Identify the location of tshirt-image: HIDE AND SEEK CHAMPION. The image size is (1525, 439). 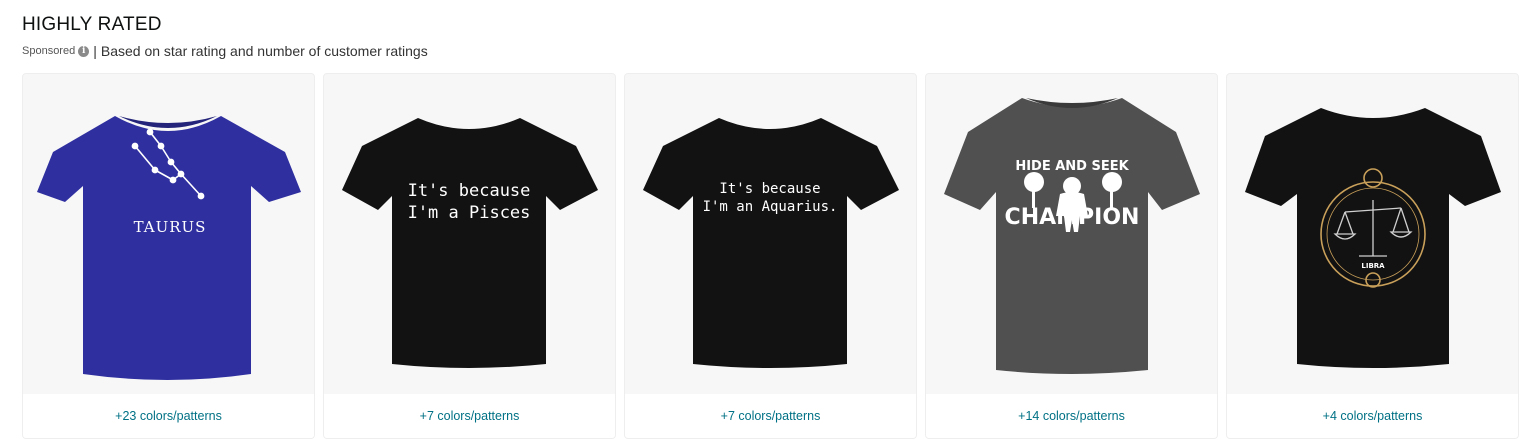
(1072, 236).